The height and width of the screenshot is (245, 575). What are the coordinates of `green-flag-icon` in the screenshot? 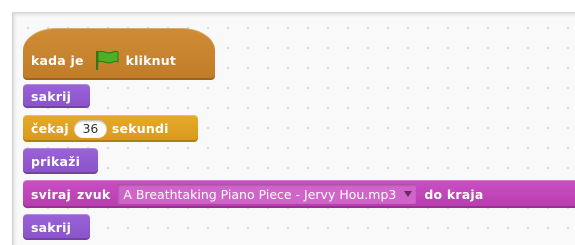 It's located at (107, 60).